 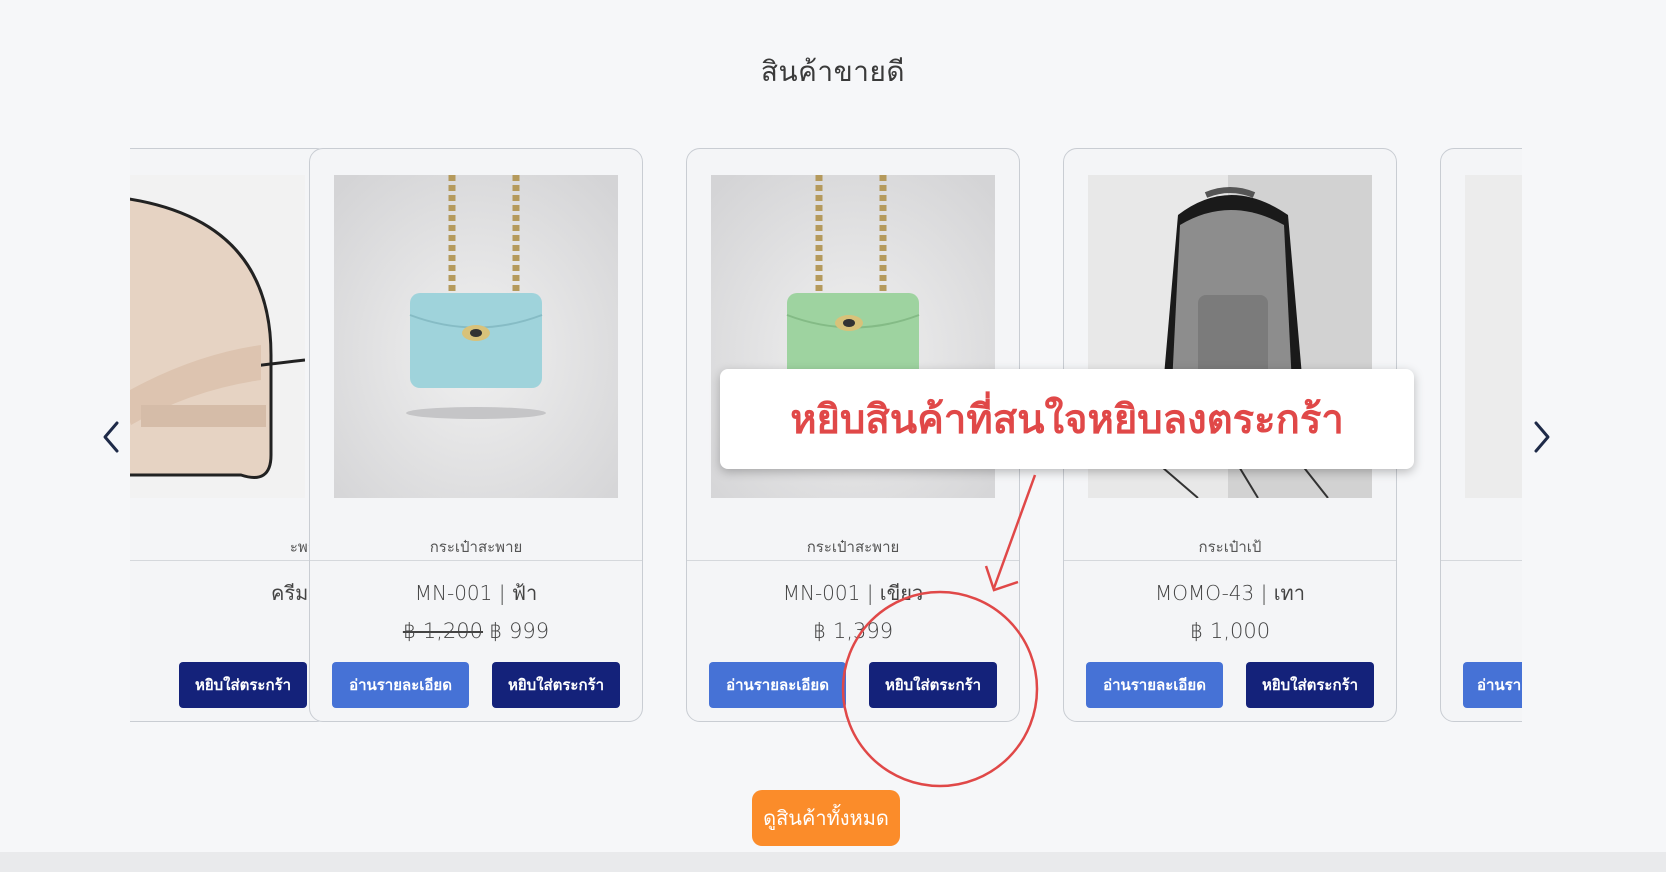 I want to click on chevron-left-icon, so click(x=111, y=437).